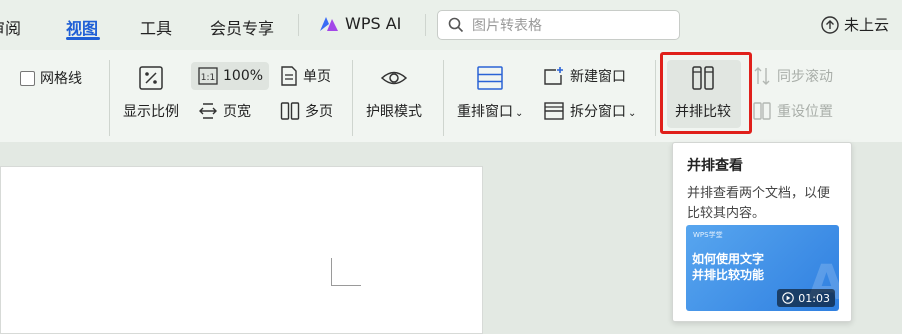 The image size is (902, 334). What do you see at coordinates (708, 235) in the screenshot?
I see `video-brand: WPS学堂` at bounding box center [708, 235].